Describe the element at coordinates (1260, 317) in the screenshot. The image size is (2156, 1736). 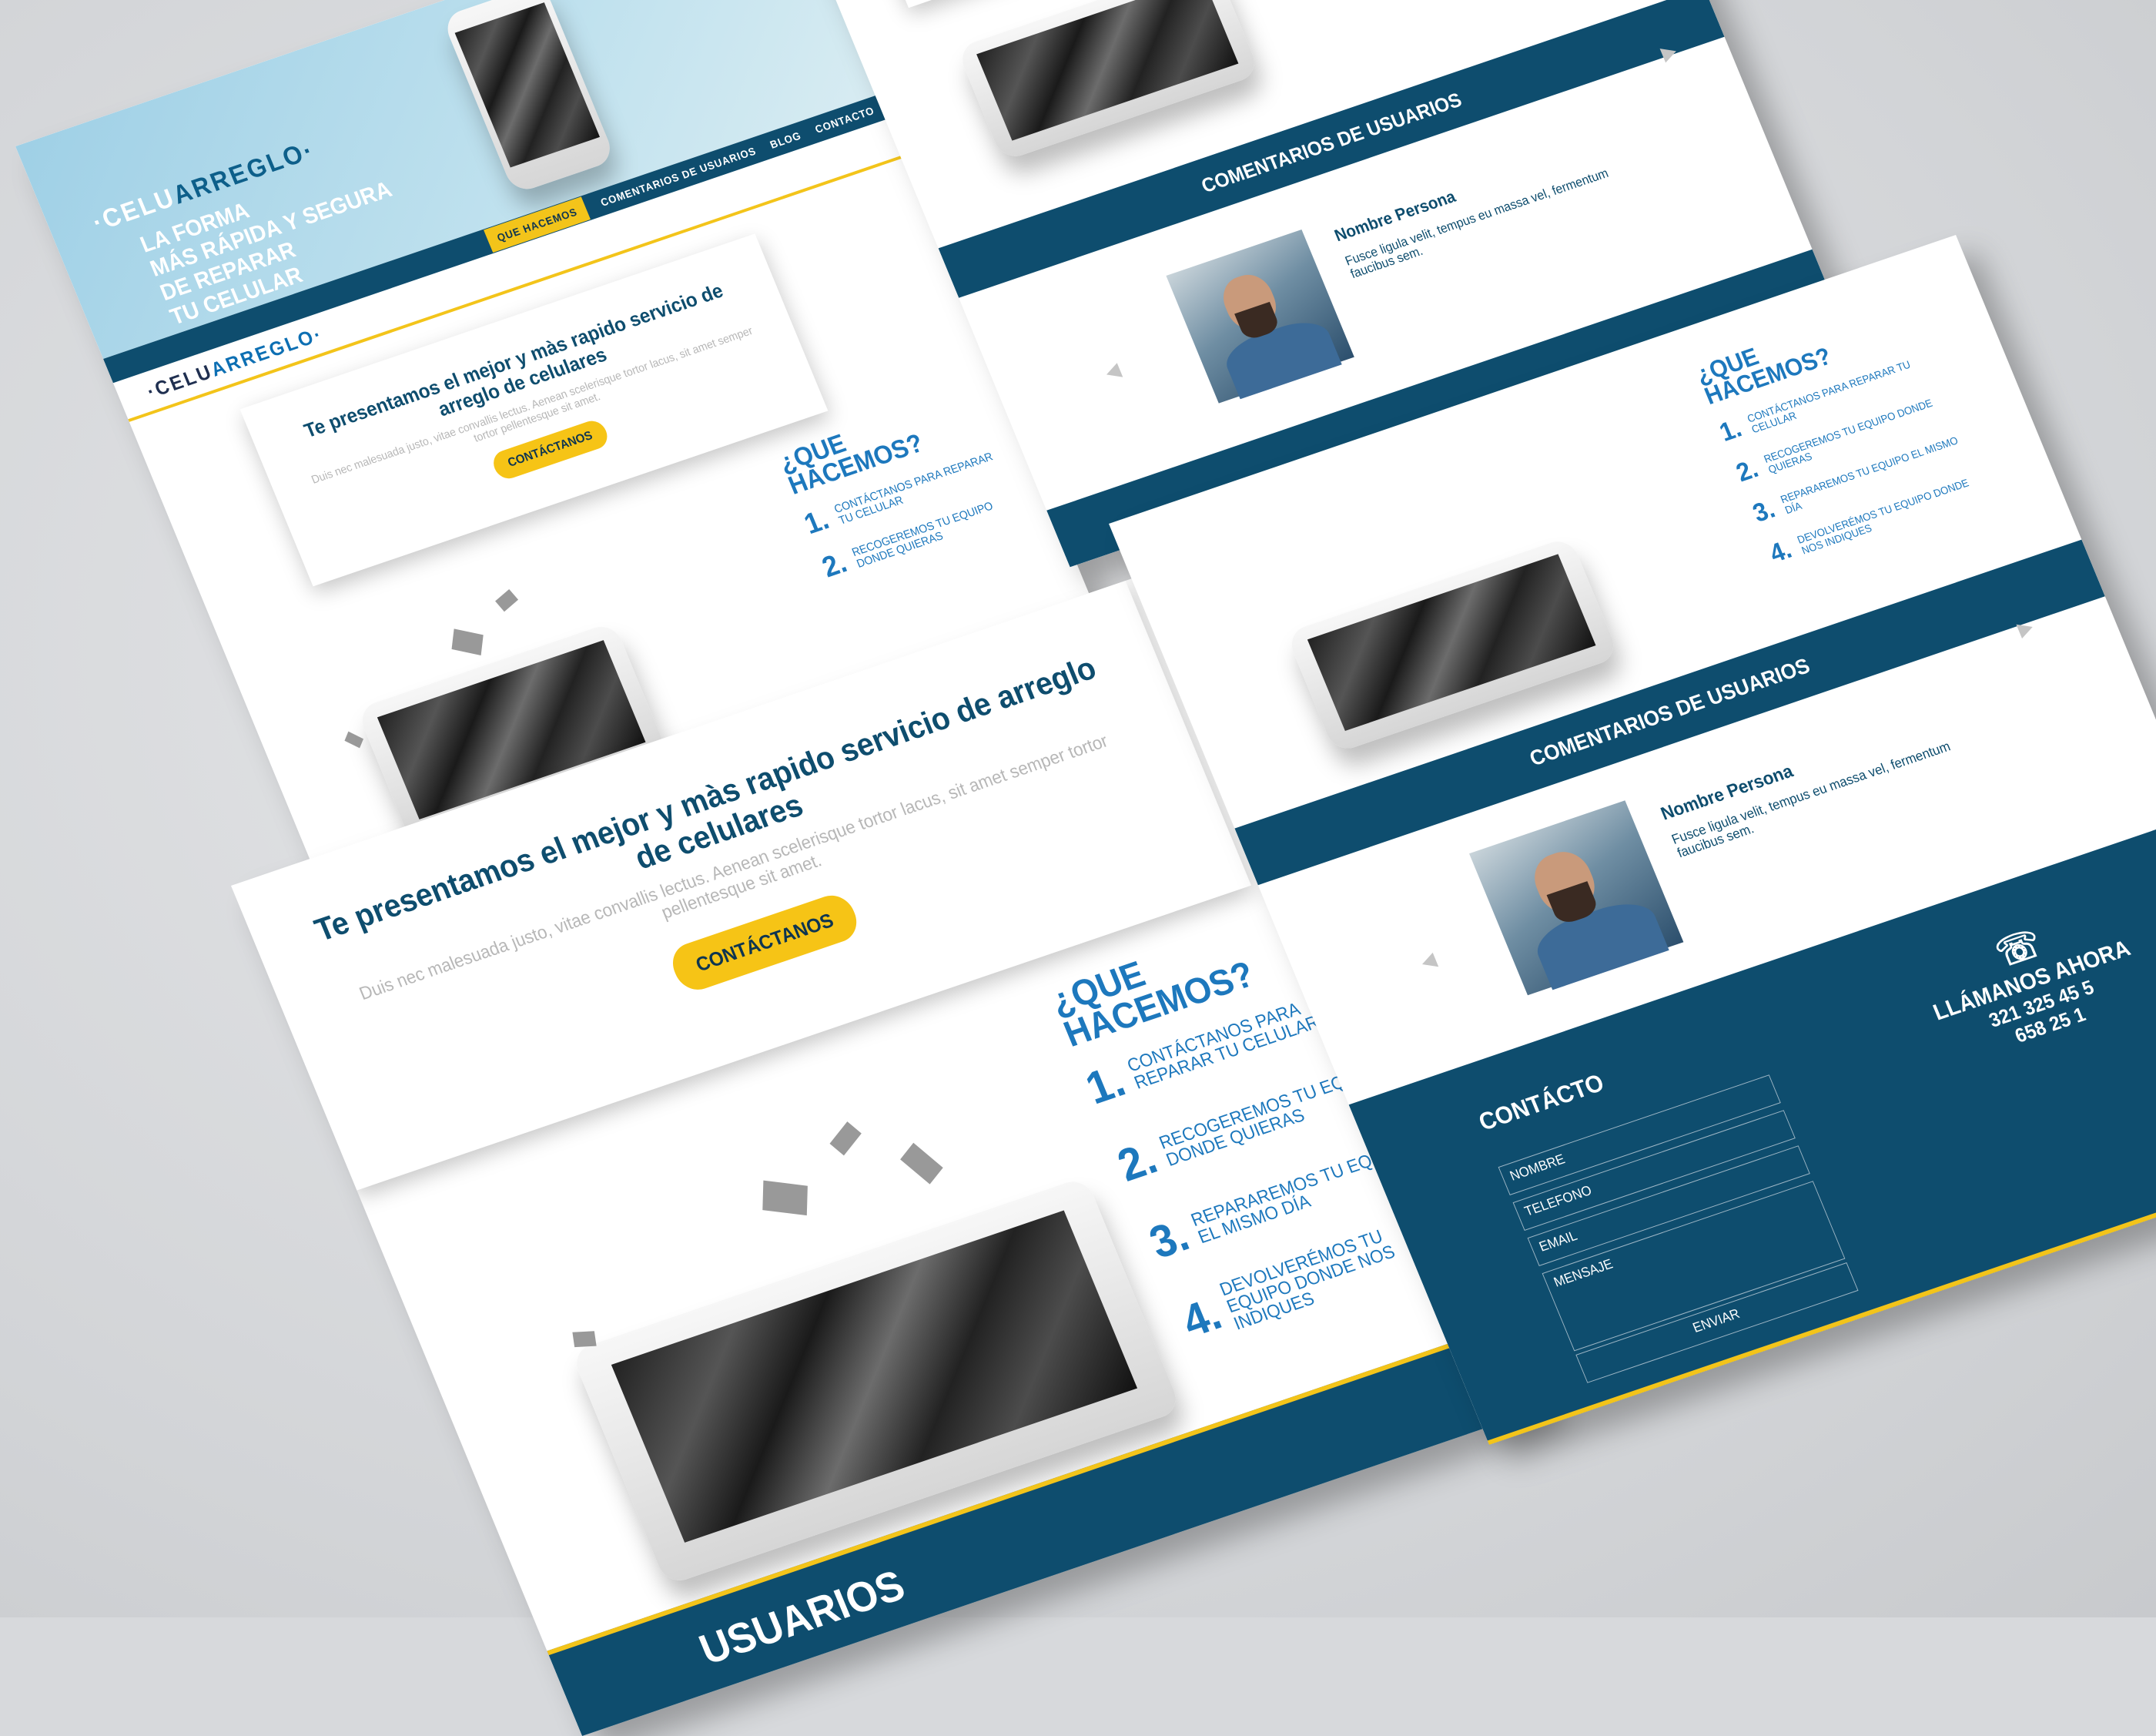
I see `user-avatar` at that location.